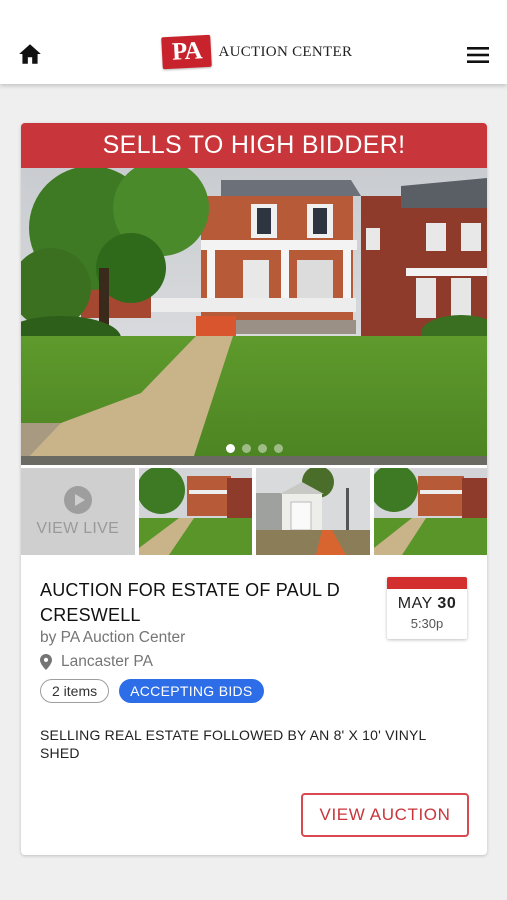 The image size is (507, 900). What do you see at coordinates (385, 815) in the screenshot?
I see `view-auction-button: VIEW AUCTION` at bounding box center [385, 815].